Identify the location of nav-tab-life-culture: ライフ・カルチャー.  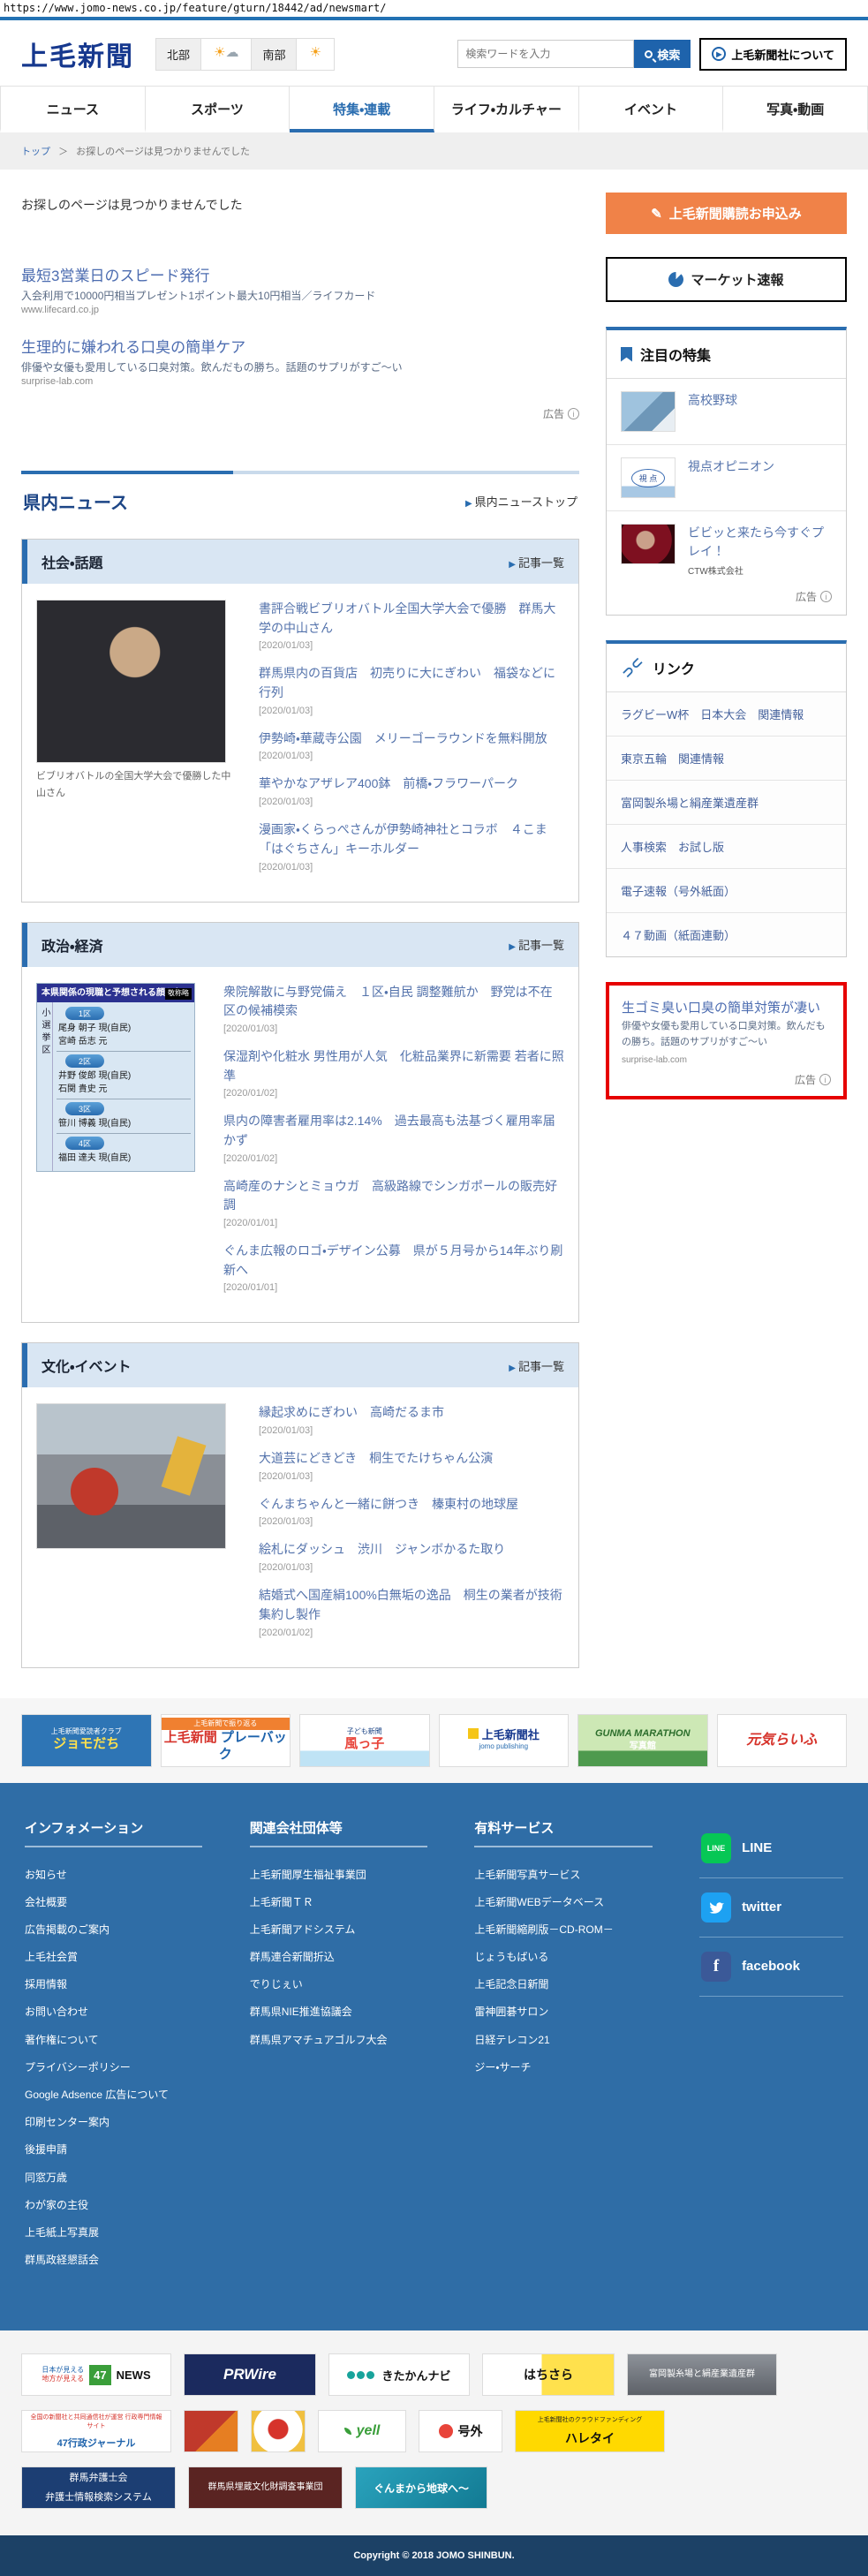
(507, 109).